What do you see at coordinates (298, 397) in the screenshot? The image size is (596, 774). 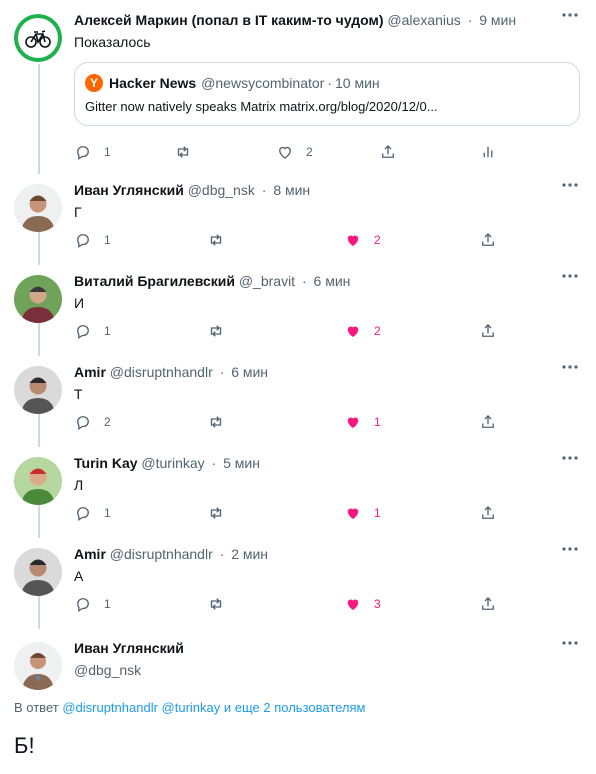 I see `reply-tweet: Amir @disruptnhandlr · 6 мин Т 2 1` at bounding box center [298, 397].